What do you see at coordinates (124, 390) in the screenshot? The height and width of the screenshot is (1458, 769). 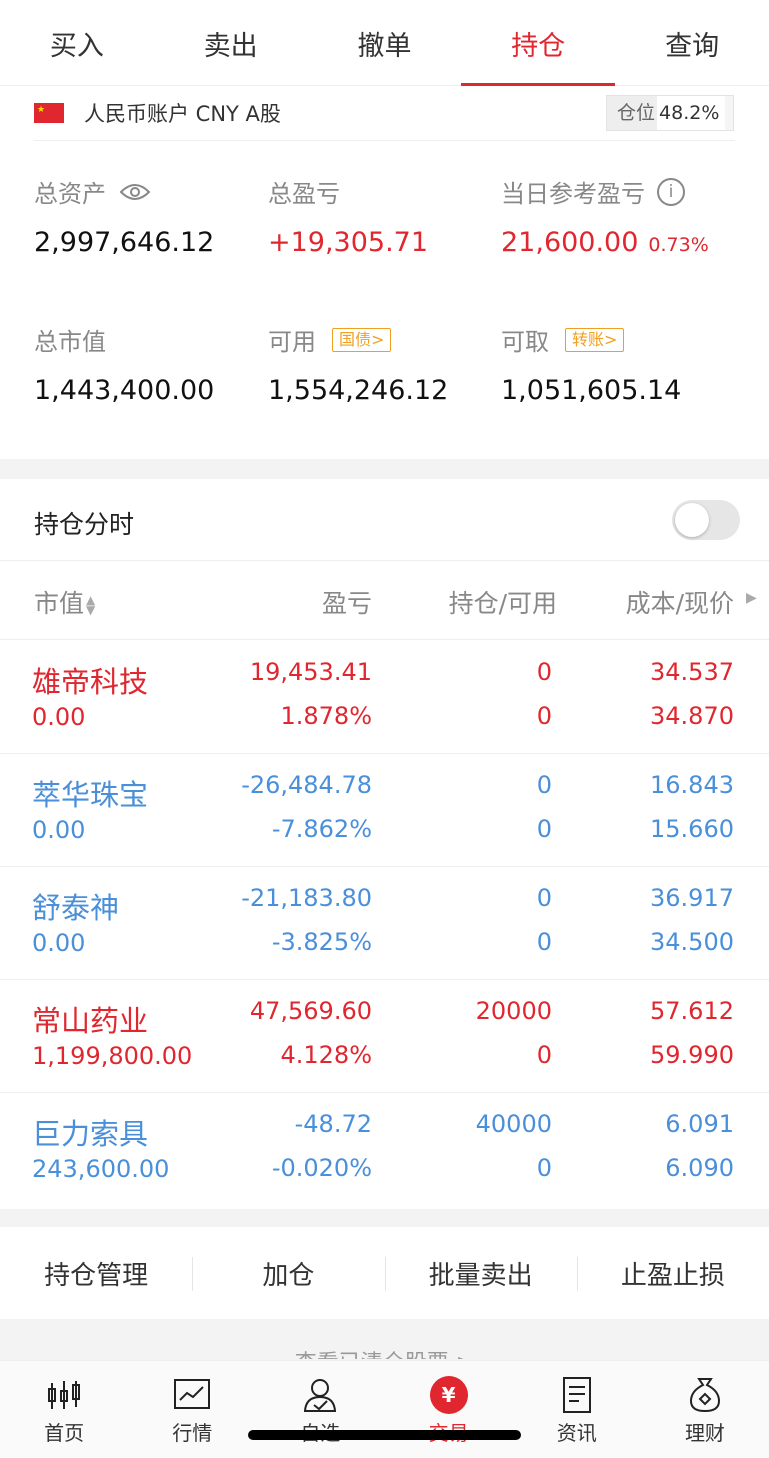 I see `market-value-value: 1,443,400.00` at bounding box center [124, 390].